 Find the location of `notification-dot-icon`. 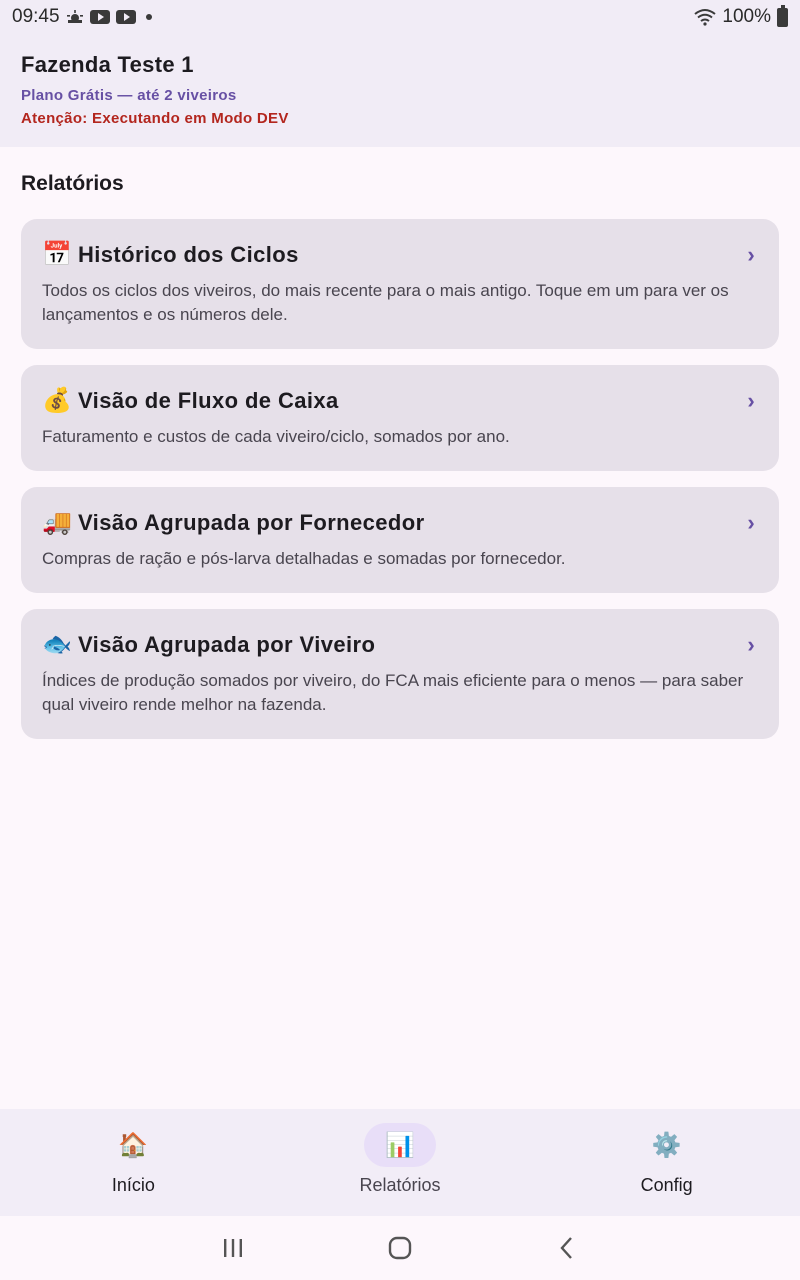

notification-dot-icon is located at coordinates (148, 17).